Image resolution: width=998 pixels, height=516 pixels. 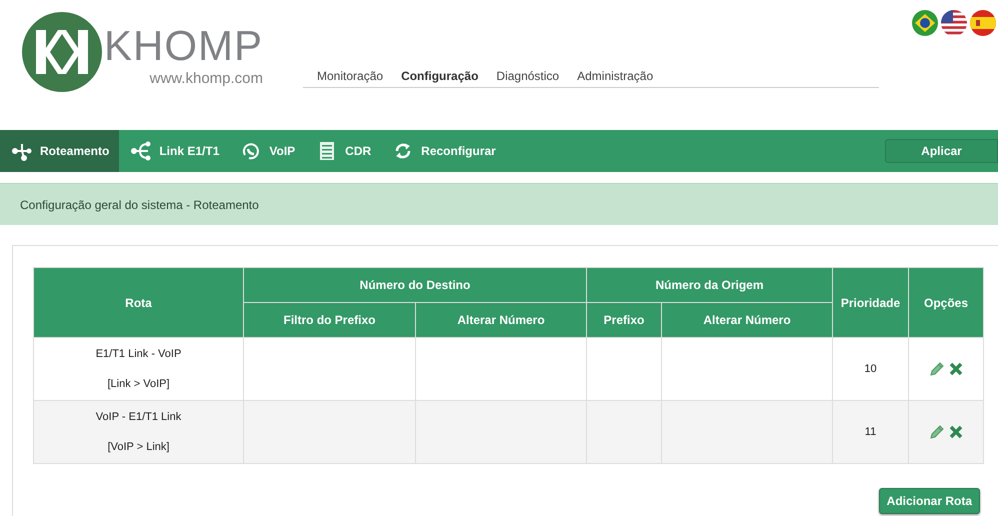 What do you see at coordinates (870, 432) in the screenshot?
I see `table-cell: 11` at bounding box center [870, 432].